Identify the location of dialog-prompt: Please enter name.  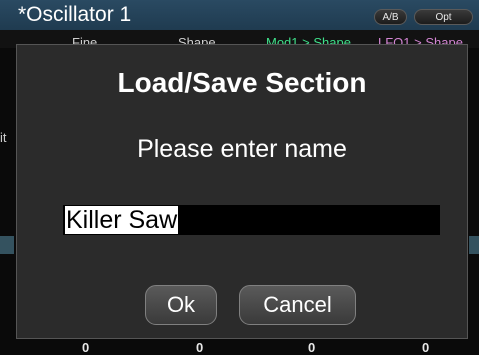
(242, 149).